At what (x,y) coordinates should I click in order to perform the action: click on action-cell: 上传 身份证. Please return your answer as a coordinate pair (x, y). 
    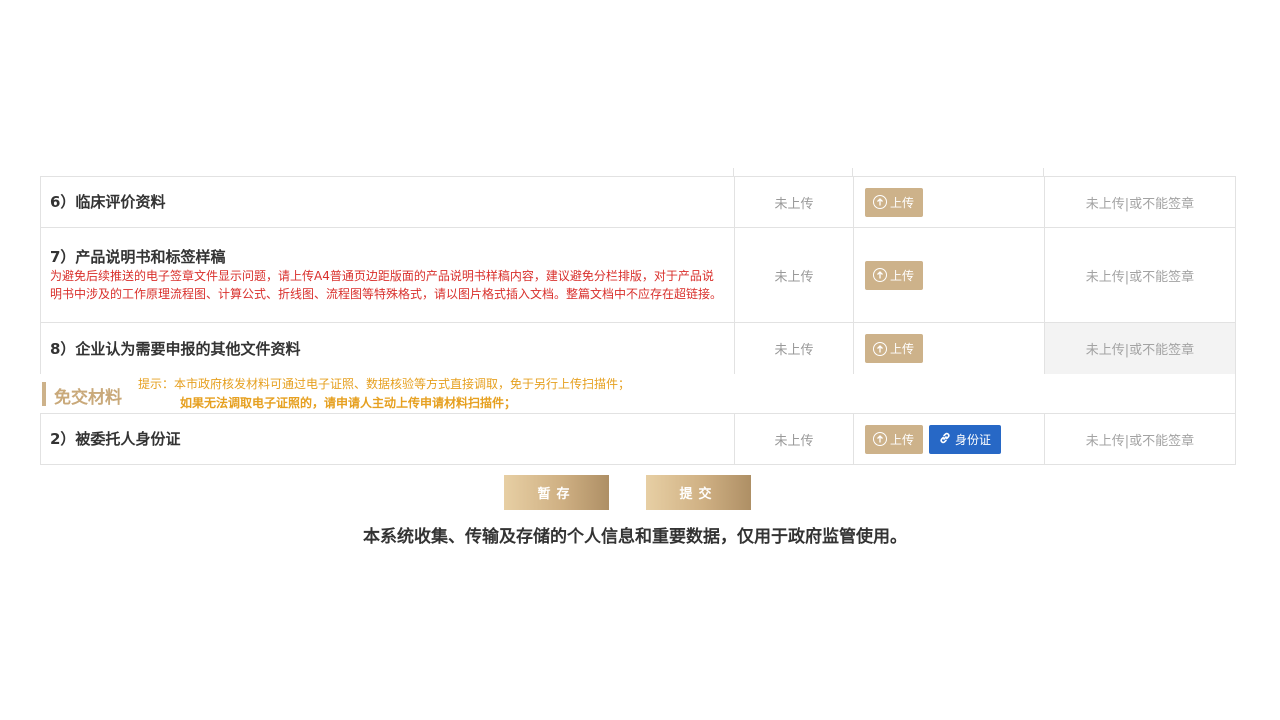
    Looking at the image, I should click on (949, 439).